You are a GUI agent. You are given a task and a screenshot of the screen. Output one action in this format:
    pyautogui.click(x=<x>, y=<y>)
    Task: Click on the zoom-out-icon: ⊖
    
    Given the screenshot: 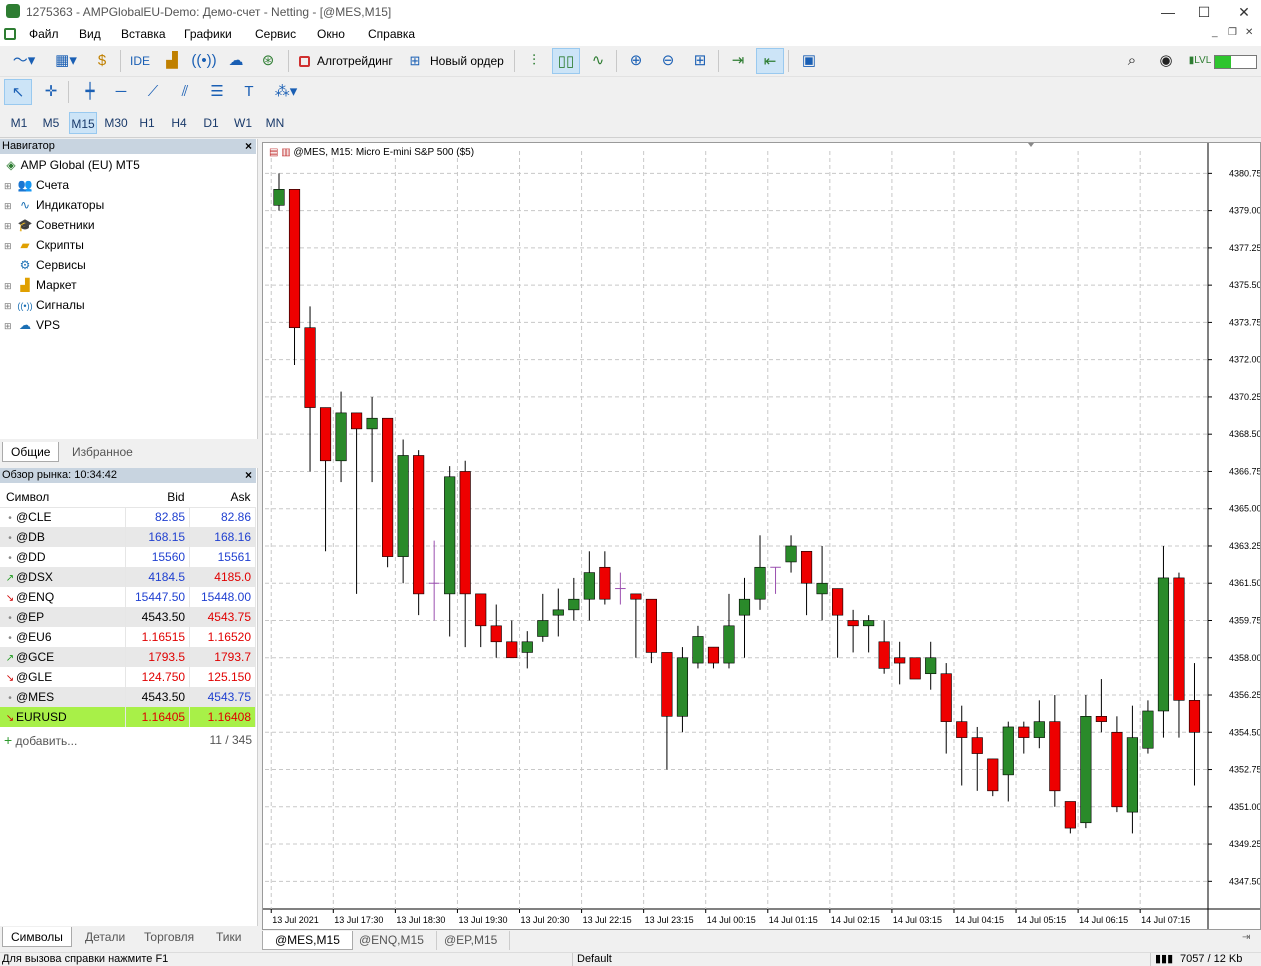 What is the action you would take?
    pyautogui.click(x=668, y=61)
    